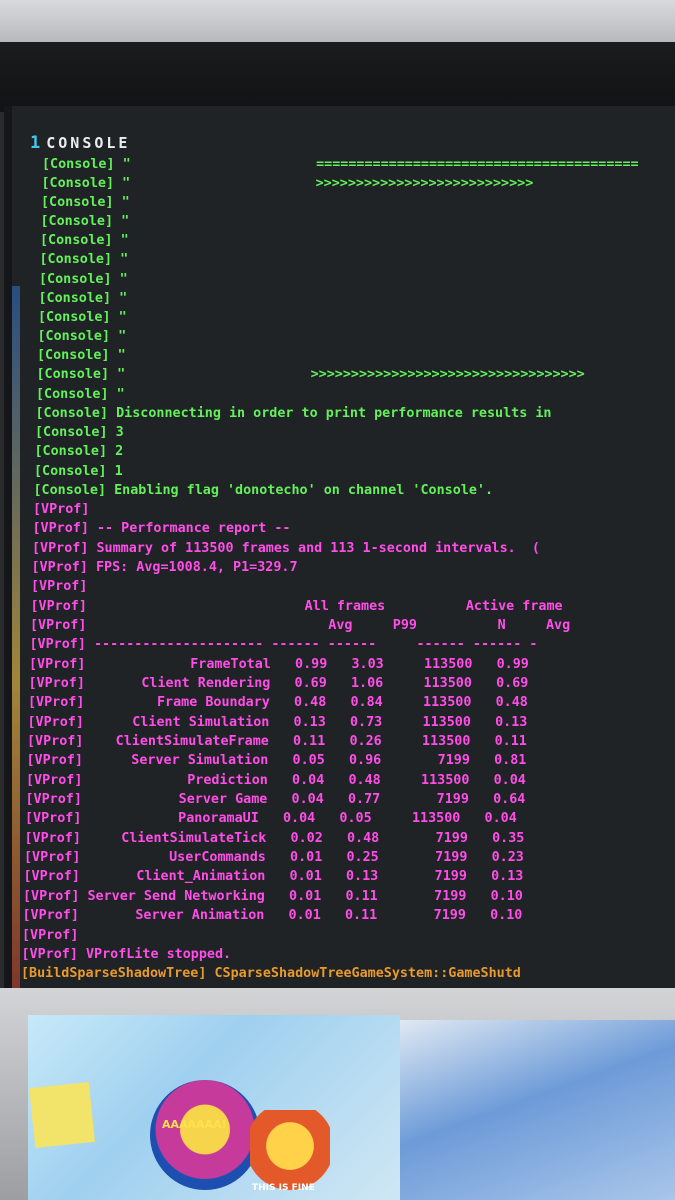 This screenshot has height=1200, width=675. Describe the element at coordinates (276, 780) in the screenshot. I see `vprof-log-line: [VProf] Prediction 0.04 0.48 113500 0.04` at that location.